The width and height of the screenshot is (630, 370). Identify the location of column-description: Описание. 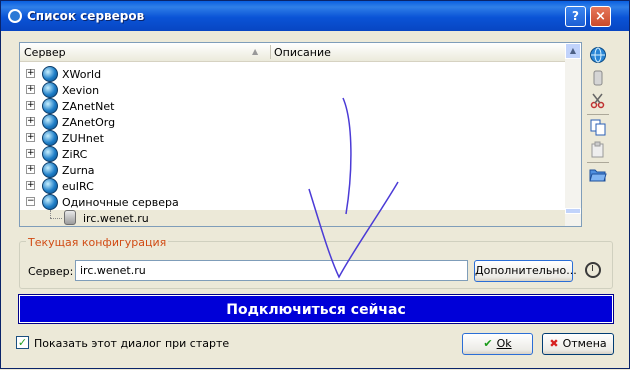
(302, 52).